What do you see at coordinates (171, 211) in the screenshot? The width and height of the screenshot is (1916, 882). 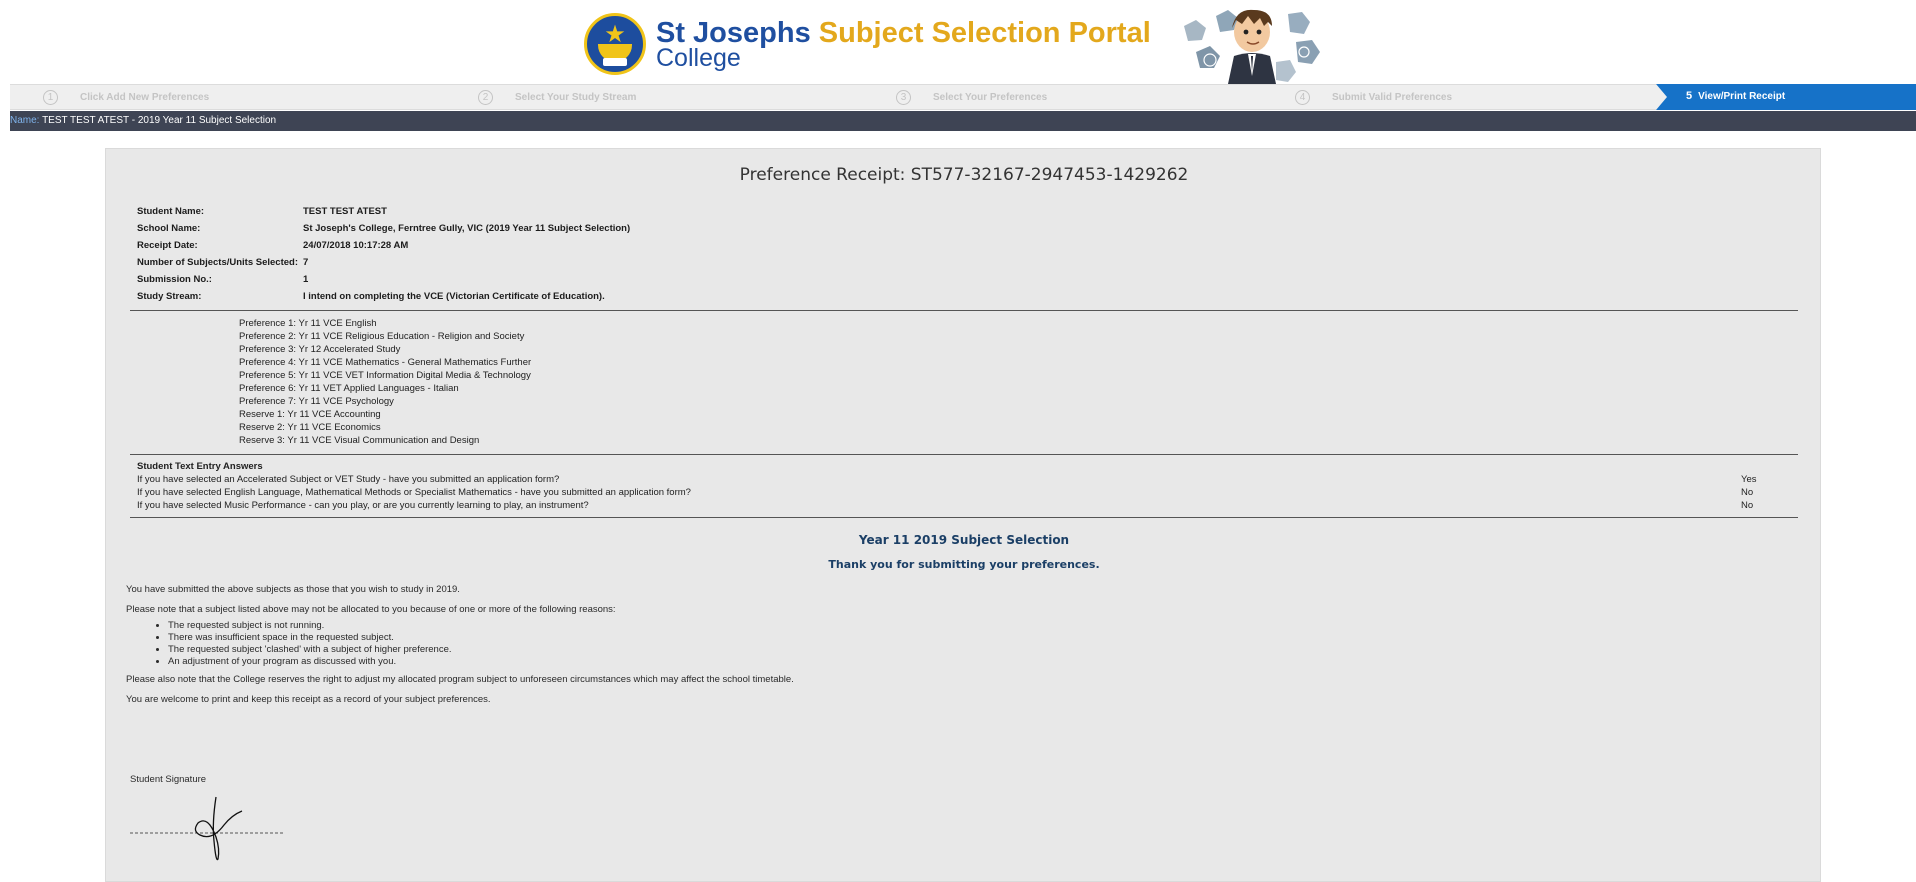 I see `info-label: Student Name:` at bounding box center [171, 211].